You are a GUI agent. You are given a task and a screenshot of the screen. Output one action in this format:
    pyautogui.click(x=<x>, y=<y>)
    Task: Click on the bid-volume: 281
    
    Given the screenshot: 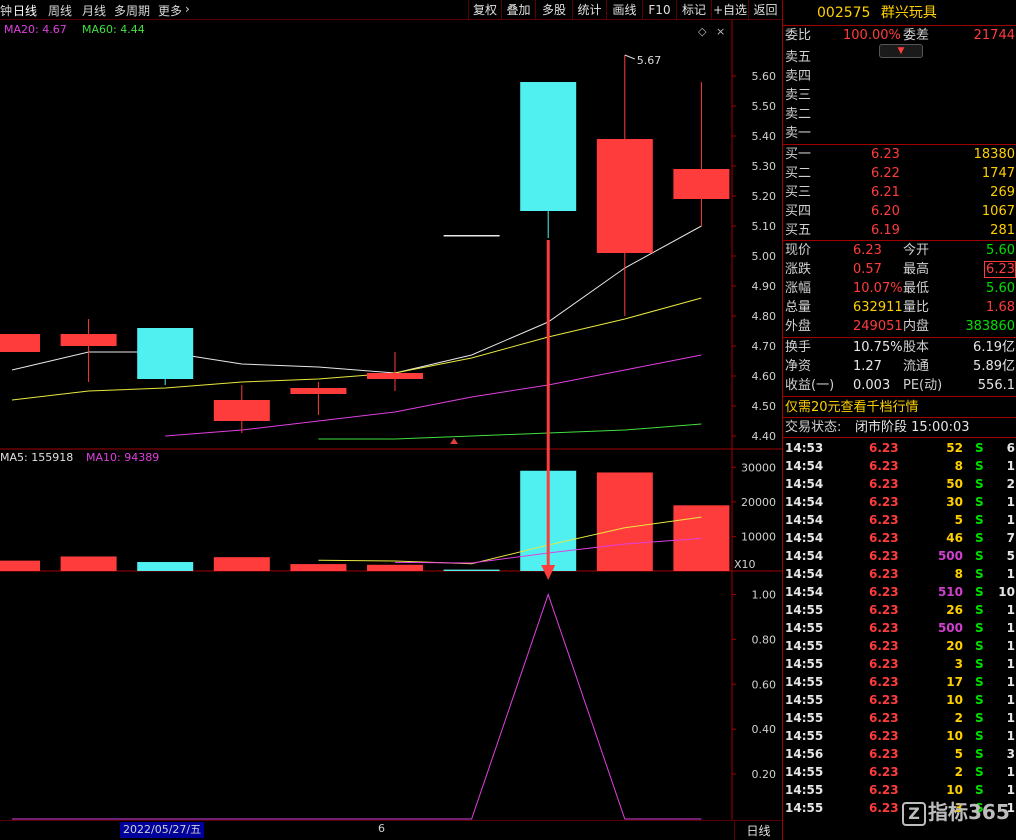 What is the action you would take?
    pyautogui.click(x=1002, y=230)
    